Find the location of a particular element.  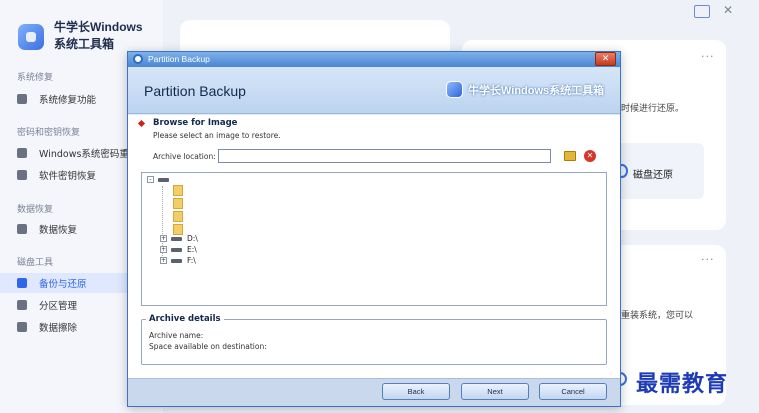

tree-item-drive: + F:\ is located at coordinates (178, 260).